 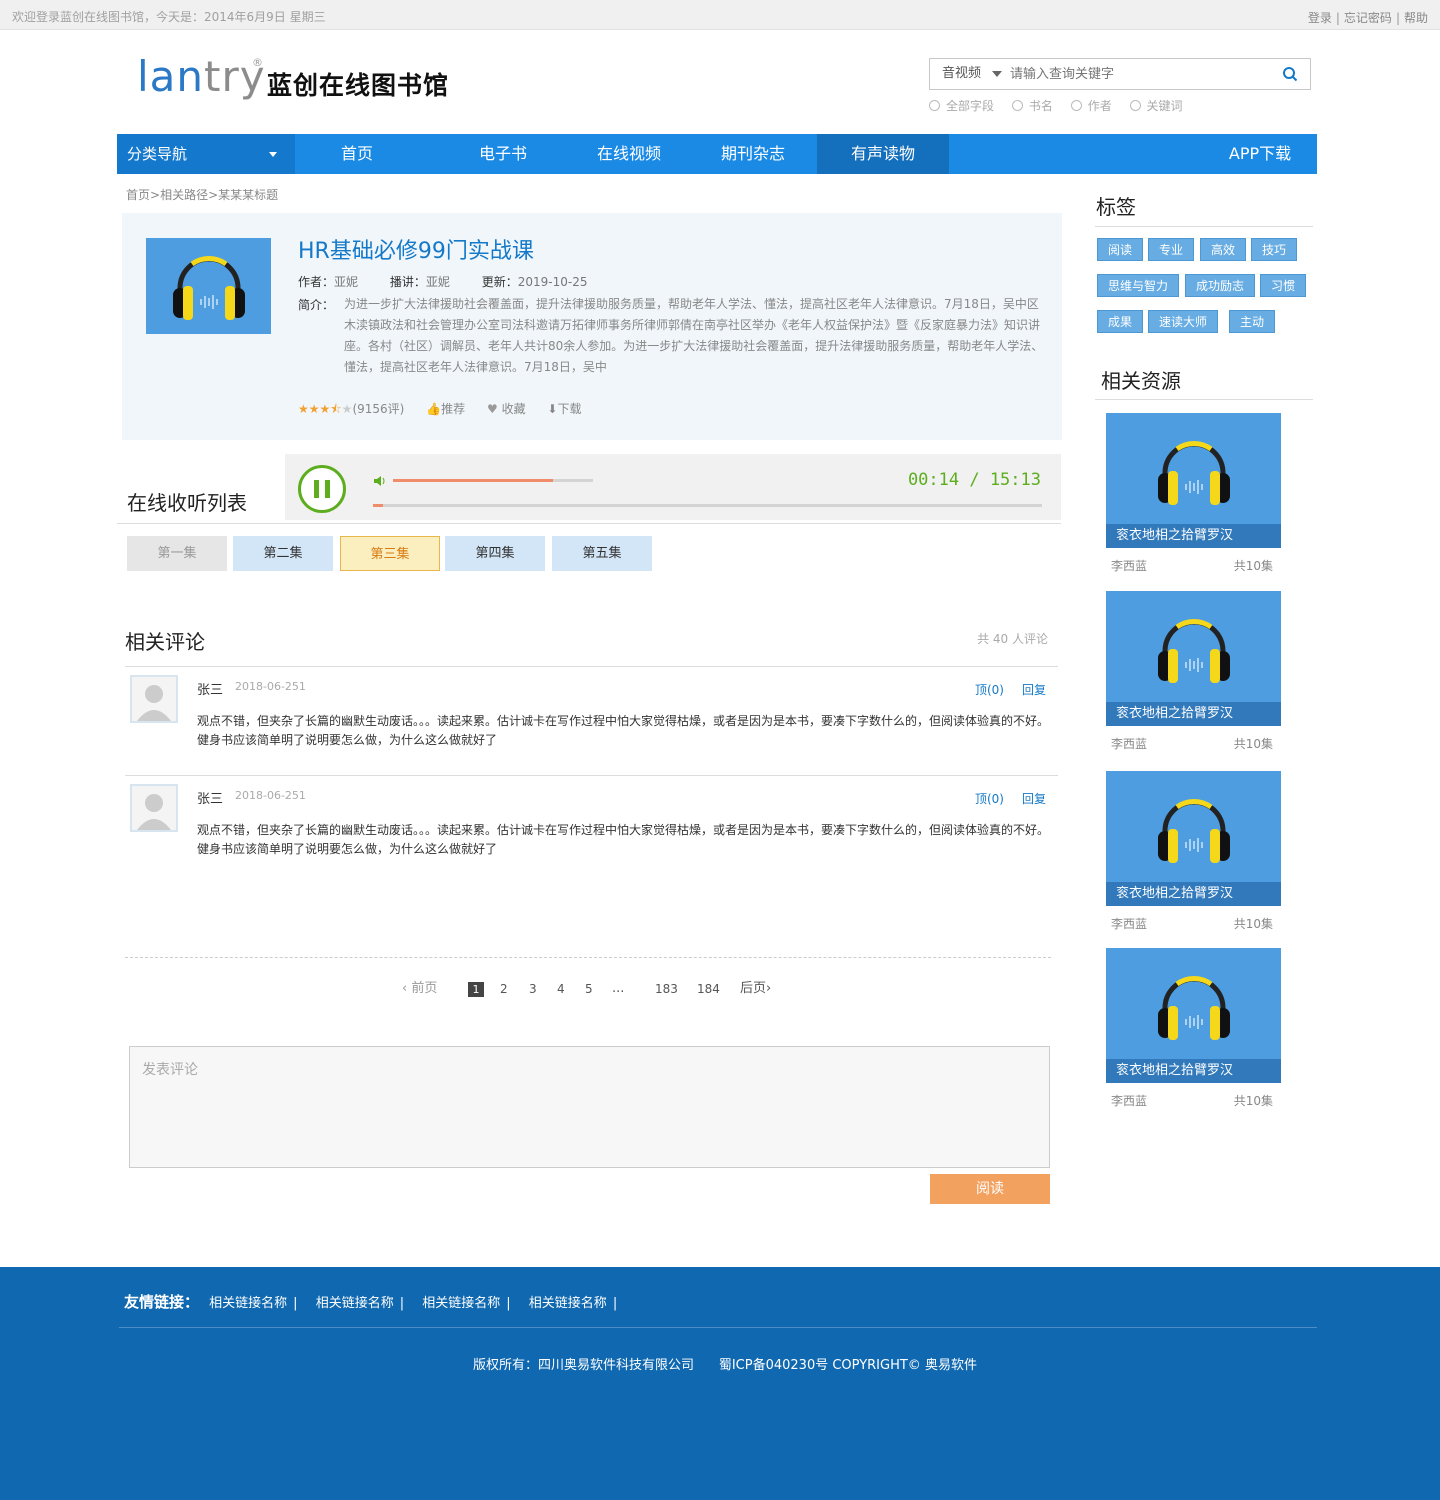 What do you see at coordinates (1135, 74) in the screenshot?
I see `search-input` at bounding box center [1135, 74].